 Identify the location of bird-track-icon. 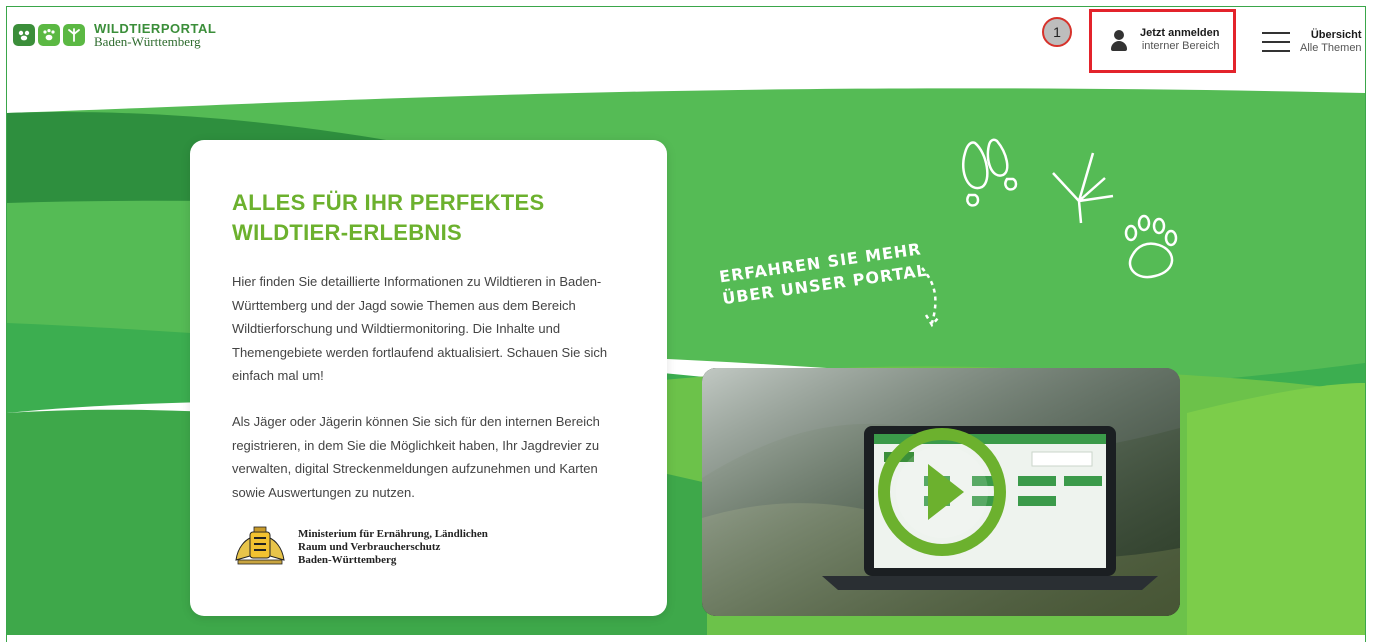
(74, 35).